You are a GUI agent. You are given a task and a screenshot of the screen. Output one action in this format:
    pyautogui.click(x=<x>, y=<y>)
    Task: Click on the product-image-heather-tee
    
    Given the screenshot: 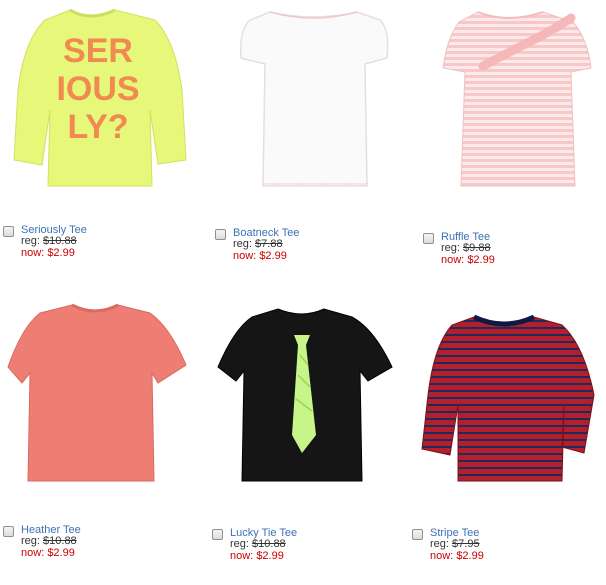 What is the action you would take?
    pyautogui.click(x=100, y=395)
    